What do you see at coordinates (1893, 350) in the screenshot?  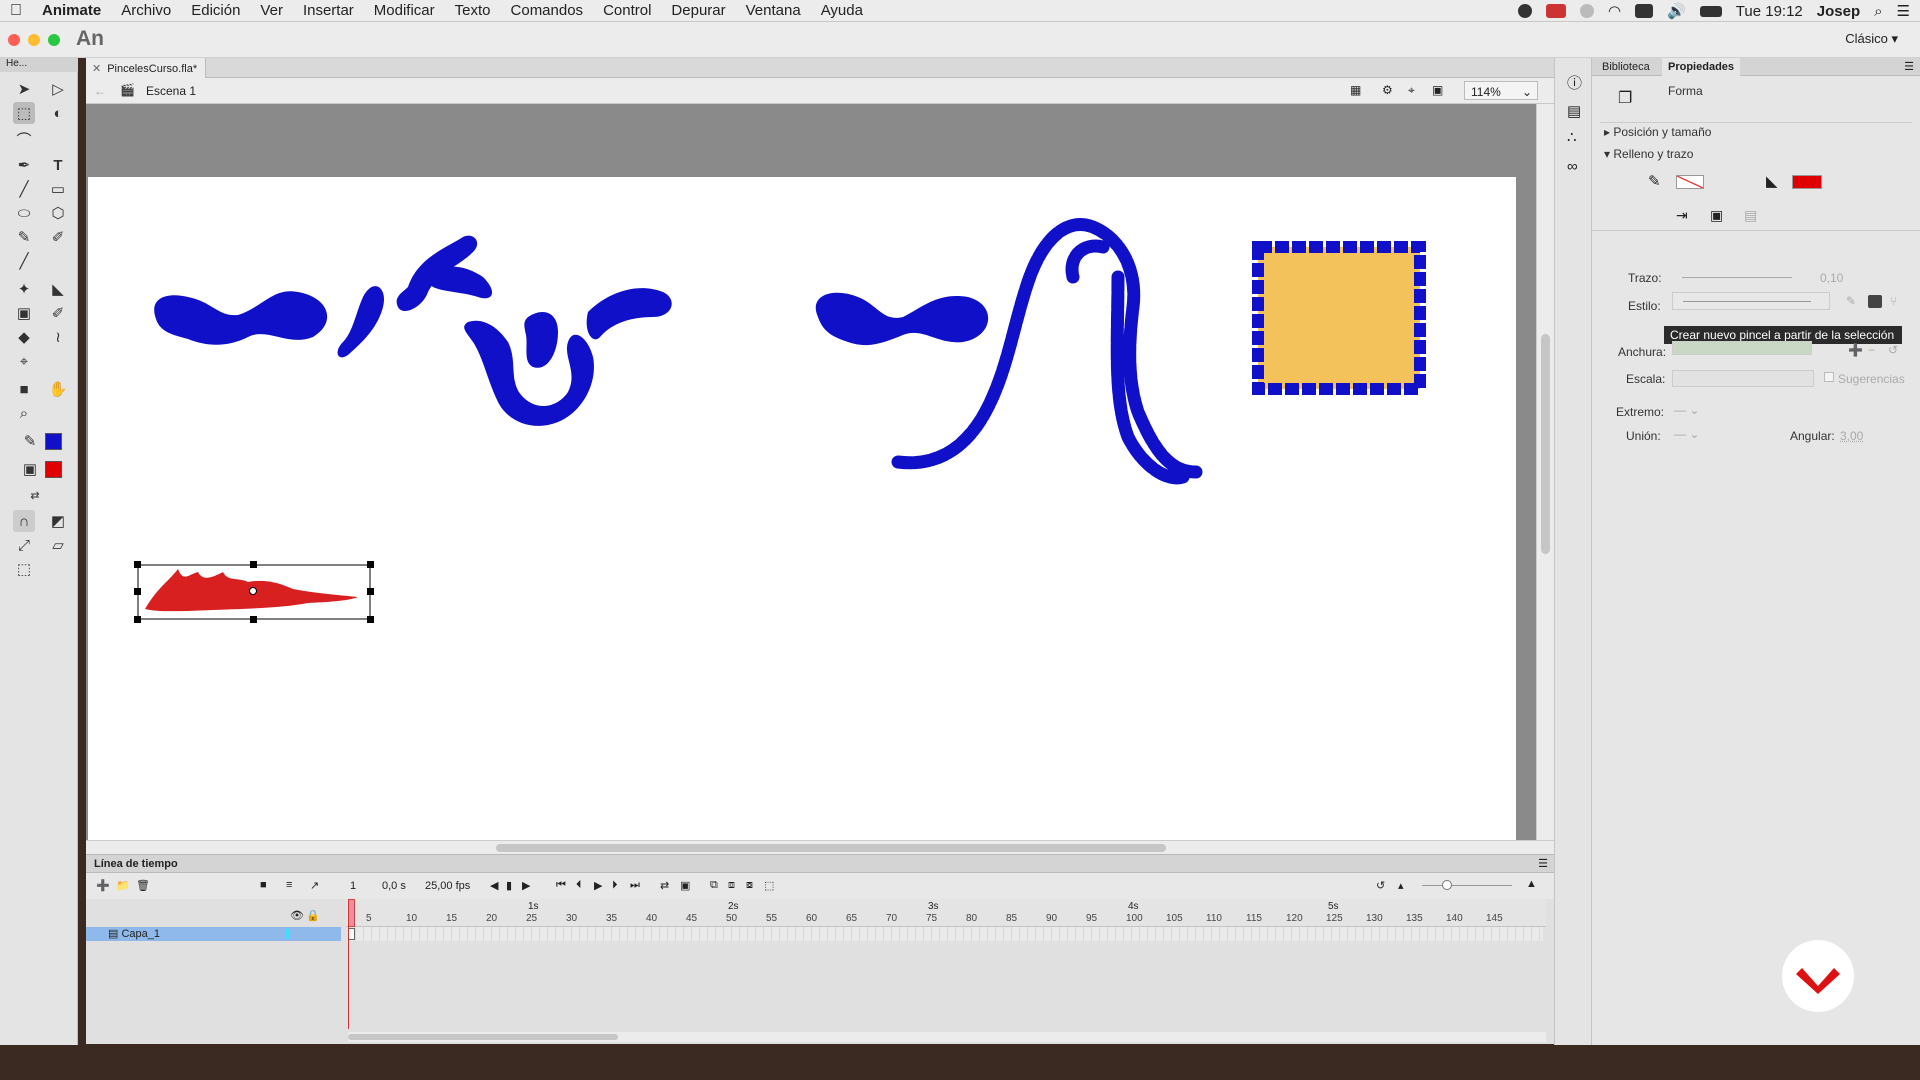 I see `reset-width-icon: ↺` at bounding box center [1893, 350].